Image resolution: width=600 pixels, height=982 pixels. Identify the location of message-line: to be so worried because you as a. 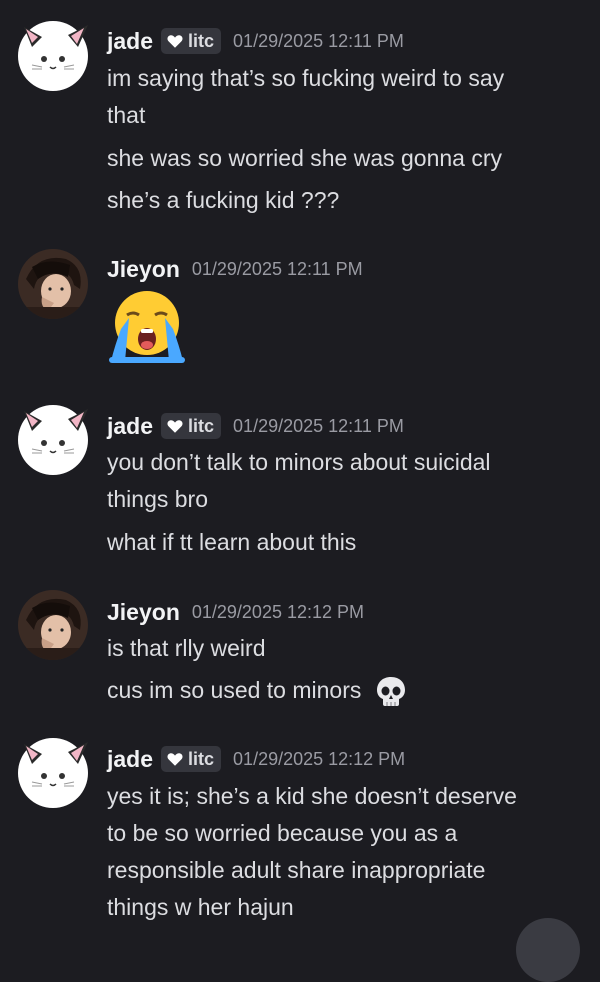
(282, 833).